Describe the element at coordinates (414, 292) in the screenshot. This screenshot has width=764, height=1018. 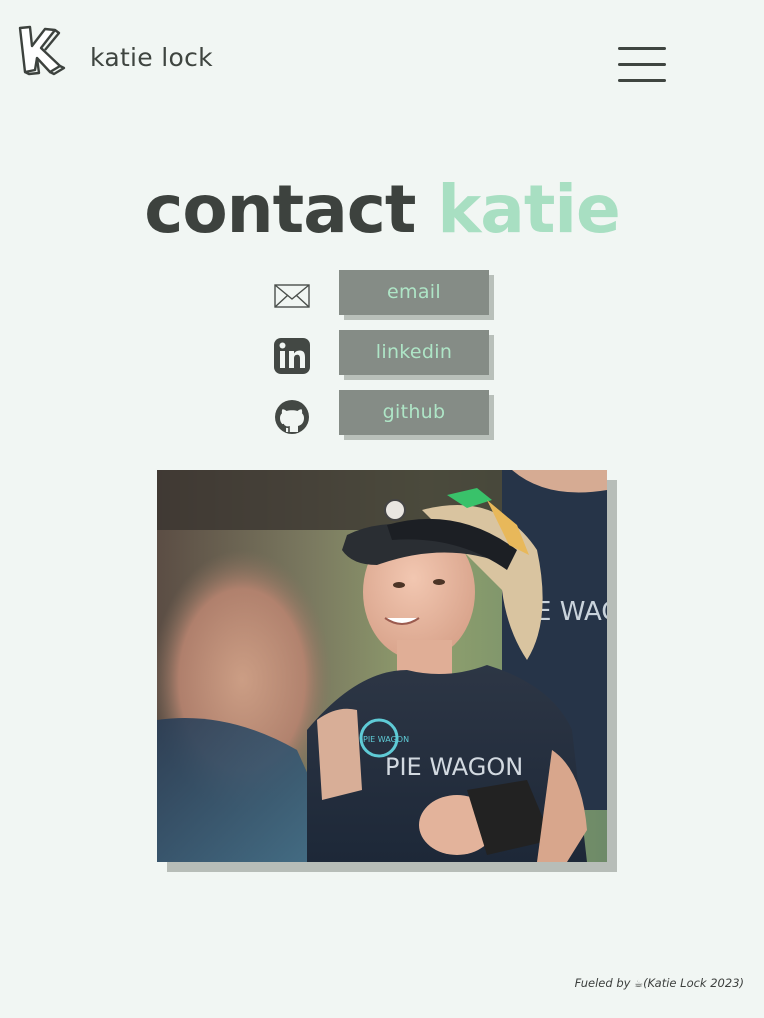
I see `email-button: email` at that location.